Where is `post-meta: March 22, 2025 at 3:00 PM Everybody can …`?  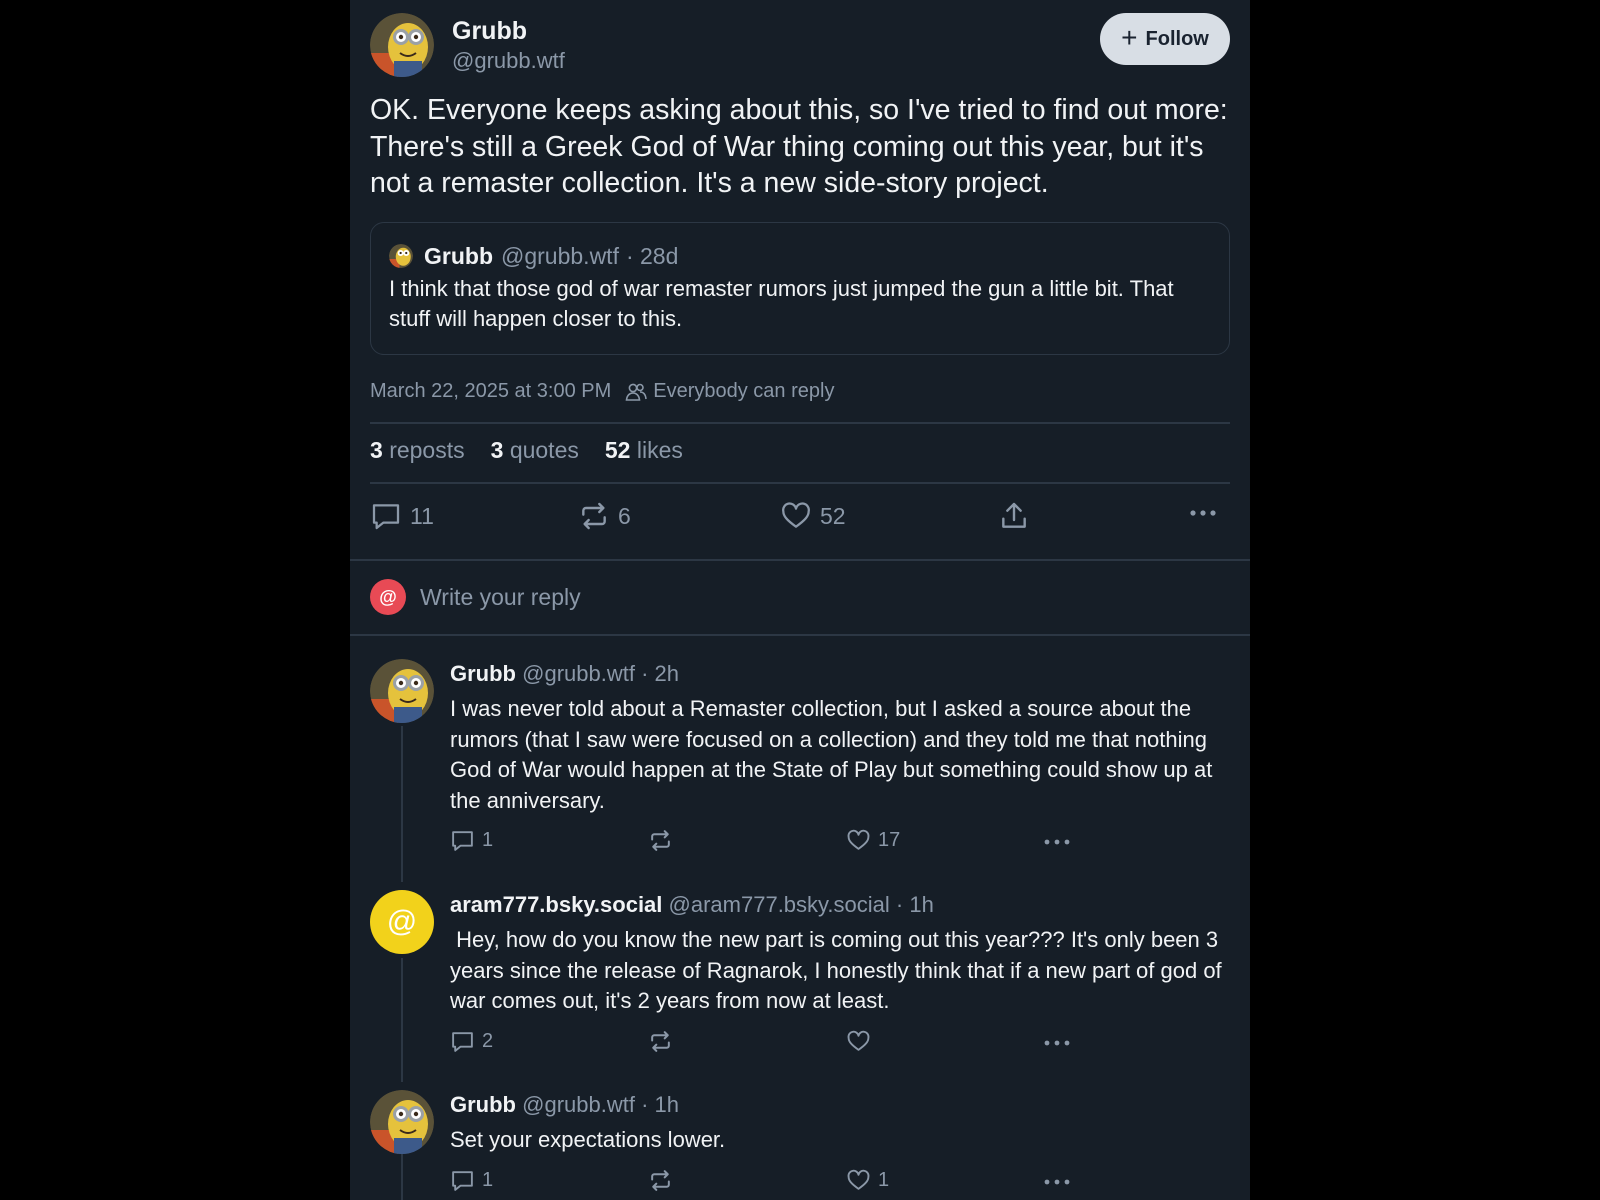
post-meta: March 22, 2025 at 3:00 PM Everybody can … is located at coordinates (602, 391).